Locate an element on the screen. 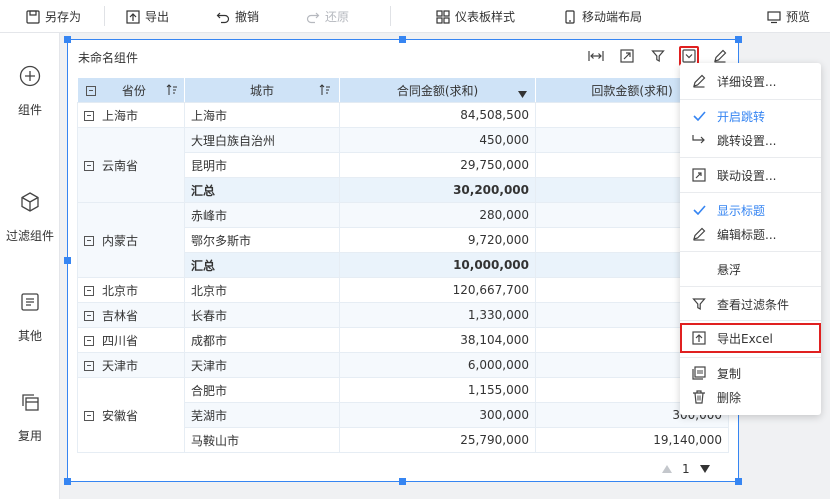 This screenshot has height=499, width=830. link-icon is located at coordinates (699, 175).